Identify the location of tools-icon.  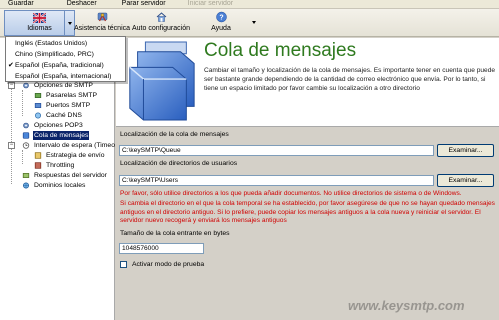
(102, 17).